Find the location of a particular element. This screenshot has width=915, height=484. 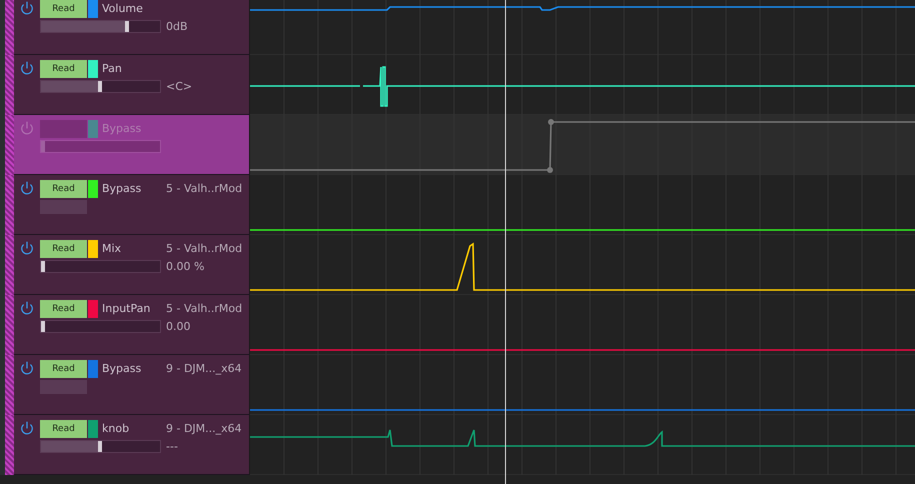

track-header: Read Volume 0dB is located at coordinates (132, 27).